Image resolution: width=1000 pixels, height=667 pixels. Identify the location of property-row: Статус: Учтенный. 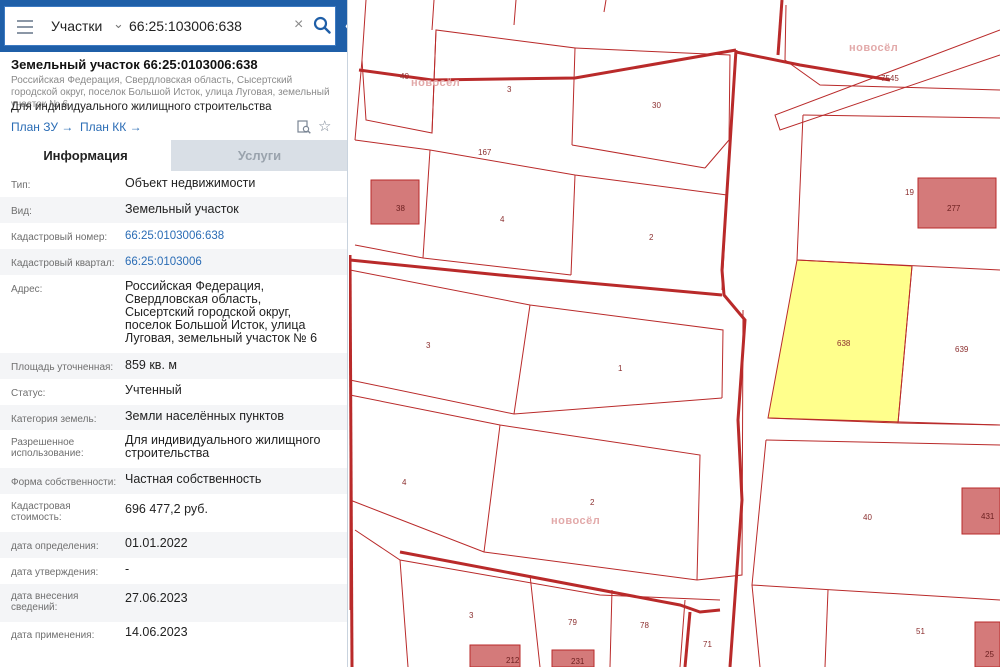
(173, 392).